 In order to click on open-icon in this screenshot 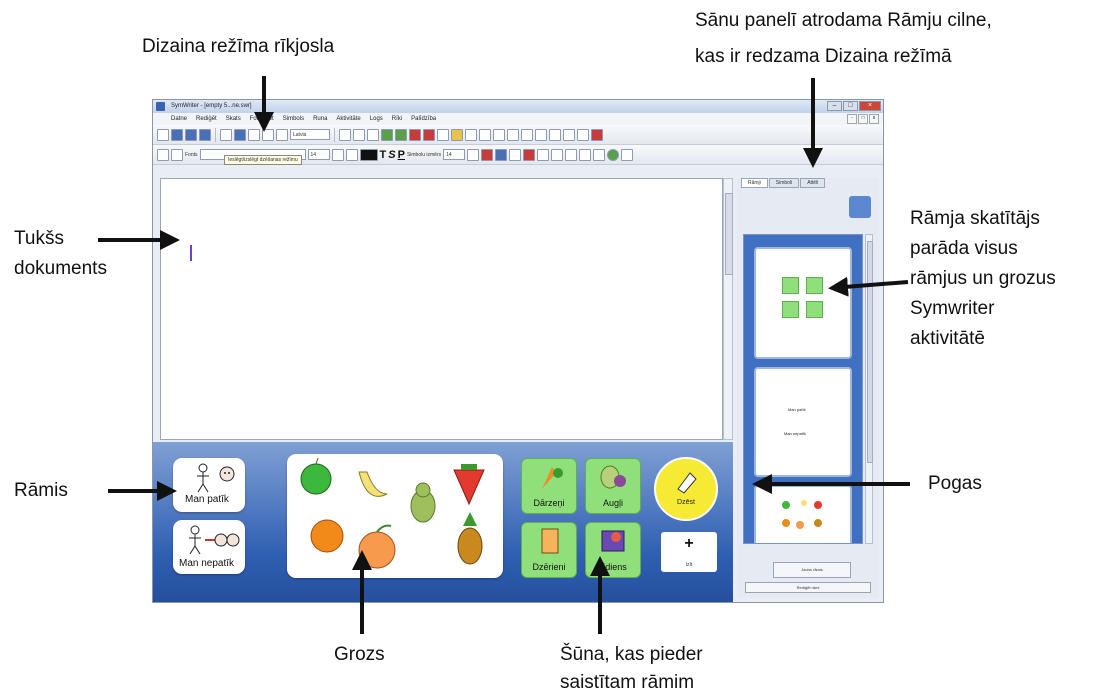, I will do `click(177, 134)`.